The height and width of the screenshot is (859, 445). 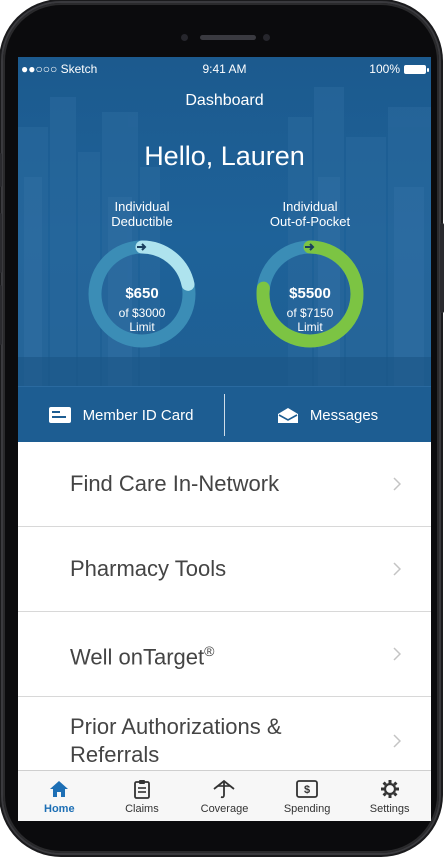 I want to click on tab-coverage-label: Coverage, so click(x=224, y=809).